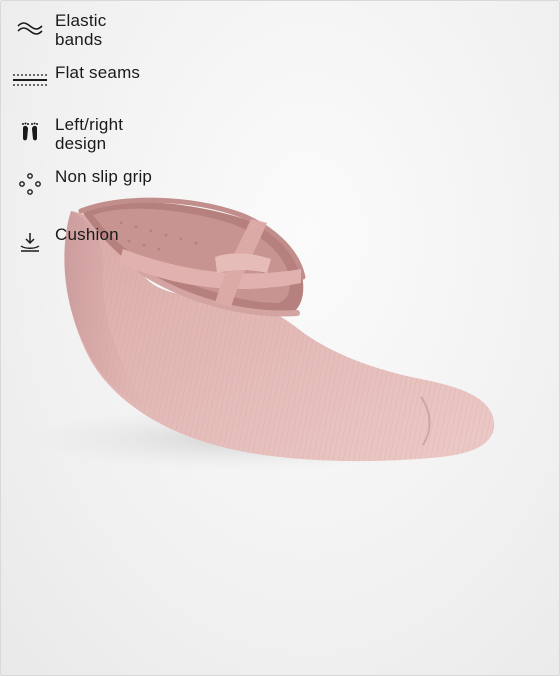 This screenshot has height=677, width=560. I want to click on left-right-feet-icon, so click(30, 132).